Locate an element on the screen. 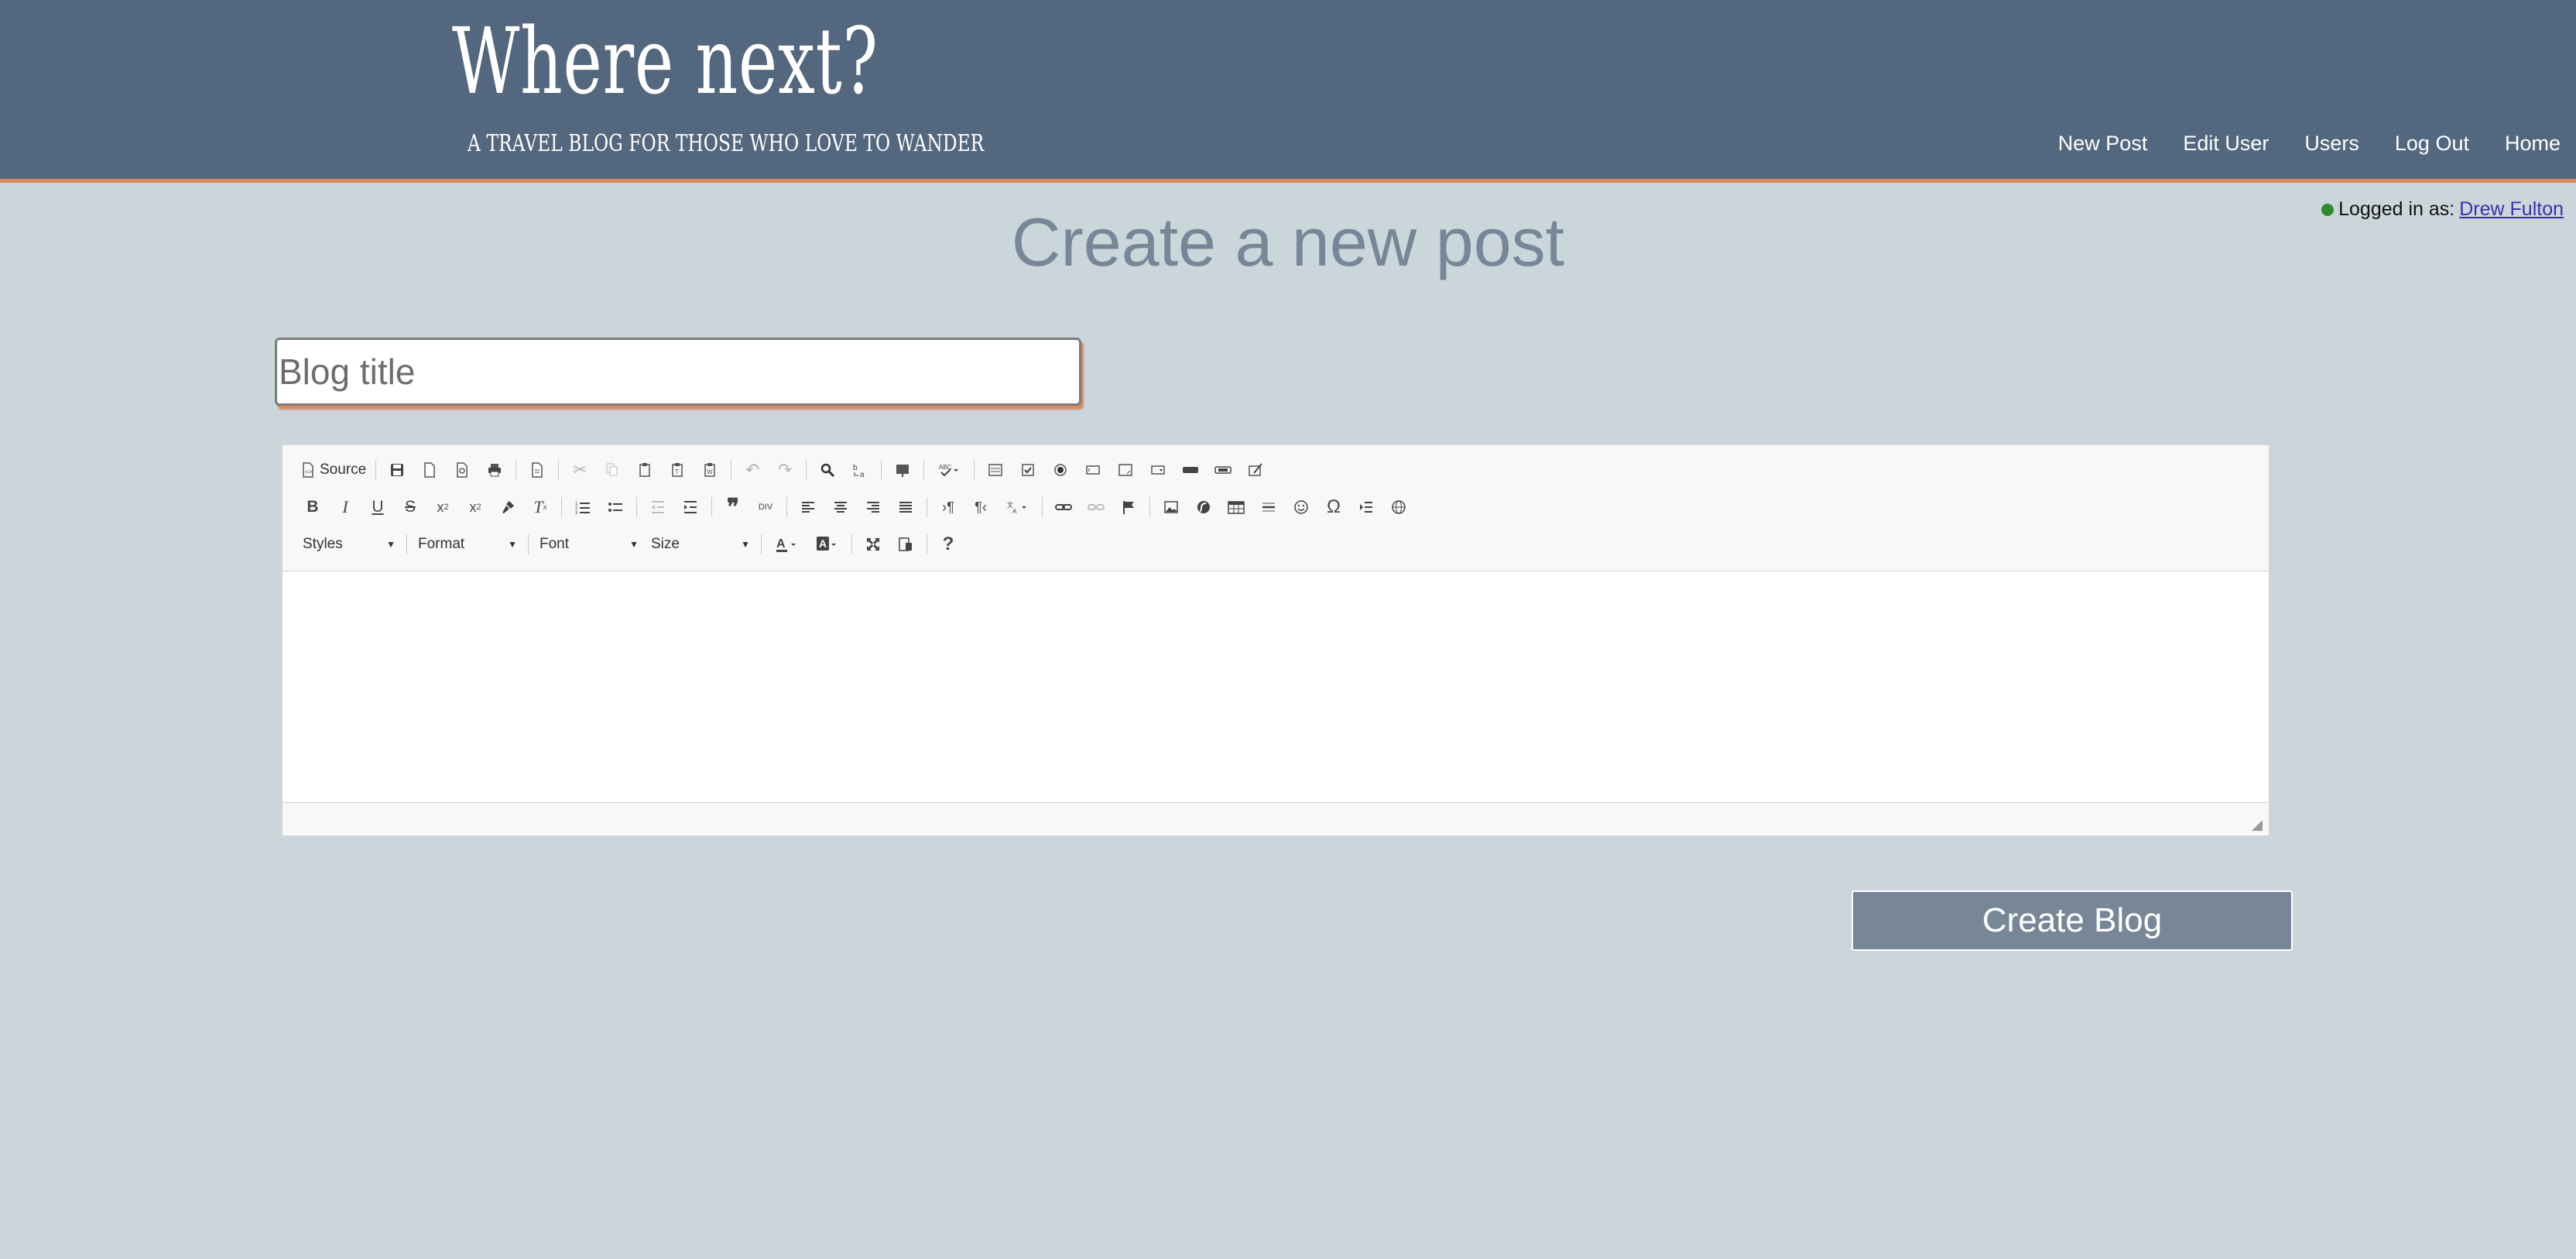 The height and width of the screenshot is (1259, 2576). subscript-icon: x2 is located at coordinates (443, 507).